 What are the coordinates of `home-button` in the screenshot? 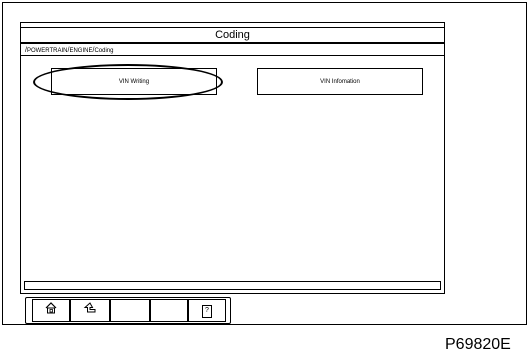 It's located at (51, 310).